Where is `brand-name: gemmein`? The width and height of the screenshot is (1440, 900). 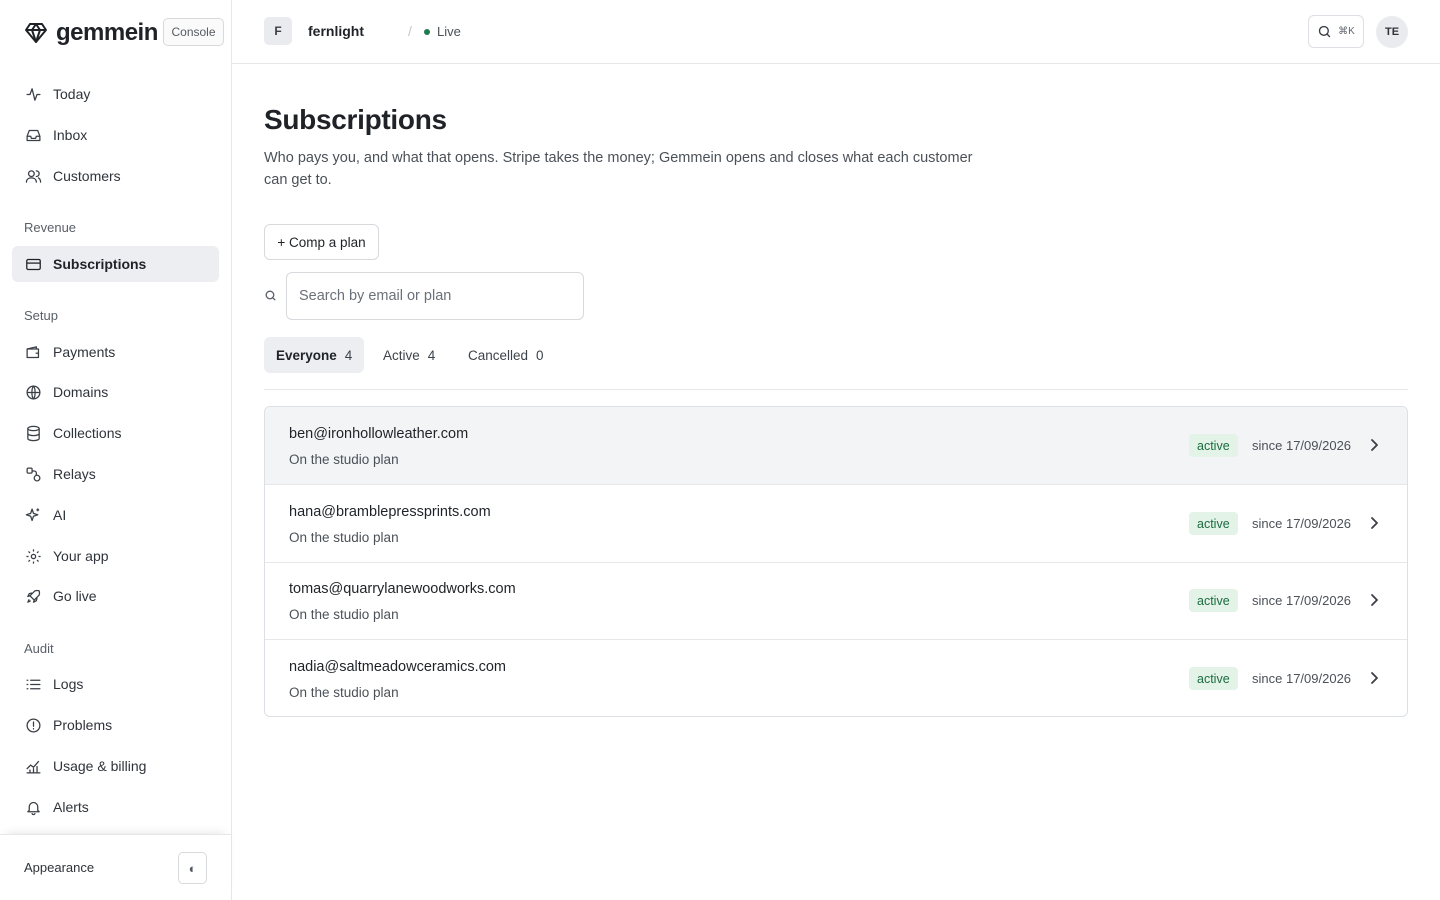
brand-name: gemmein is located at coordinates (107, 32).